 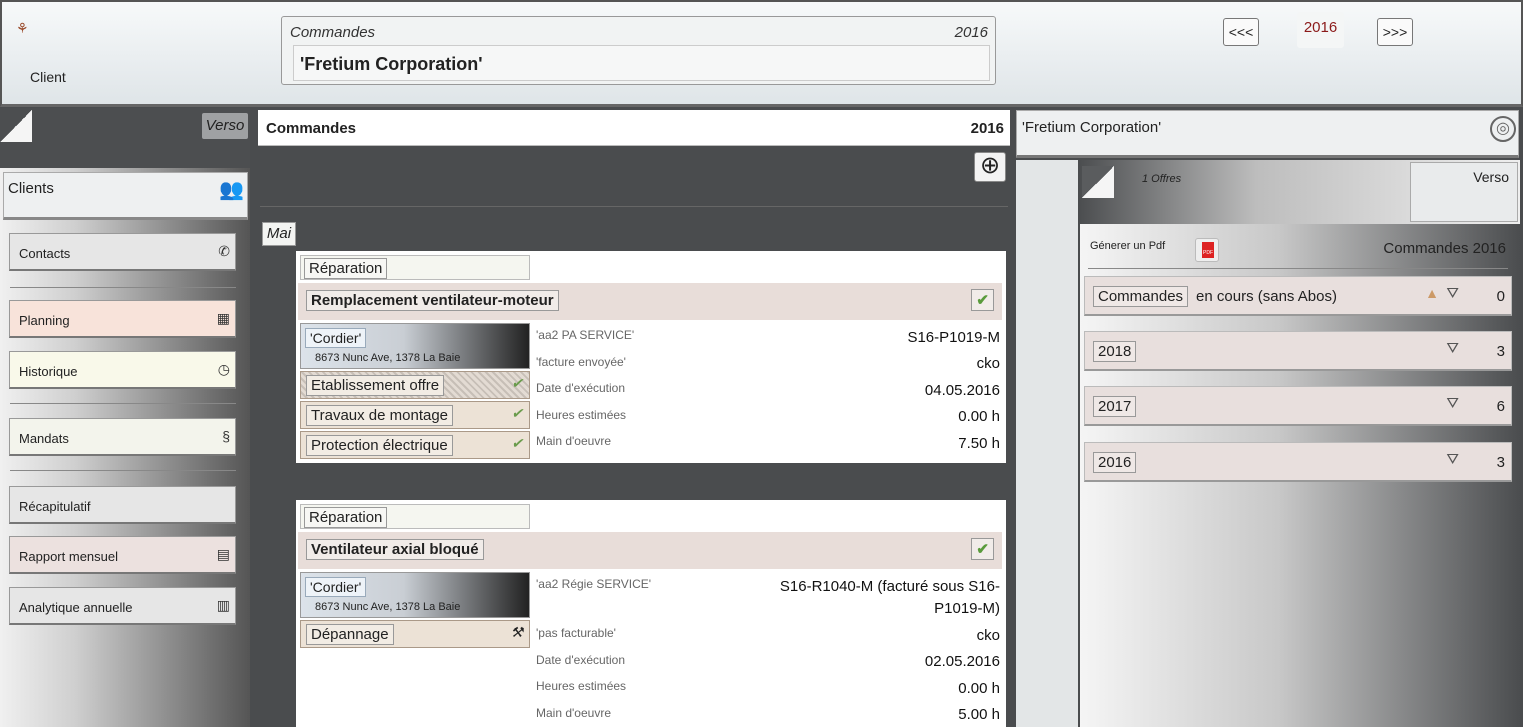 I want to click on clients-panel: Clients 👥, so click(x=125, y=196).